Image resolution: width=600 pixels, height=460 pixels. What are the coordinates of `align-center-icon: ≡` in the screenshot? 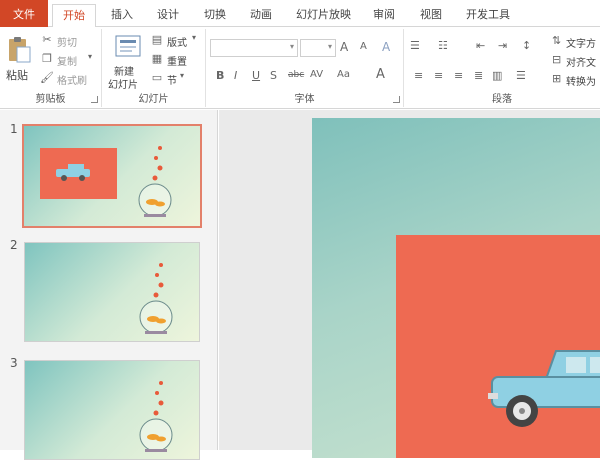 It's located at (438, 75).